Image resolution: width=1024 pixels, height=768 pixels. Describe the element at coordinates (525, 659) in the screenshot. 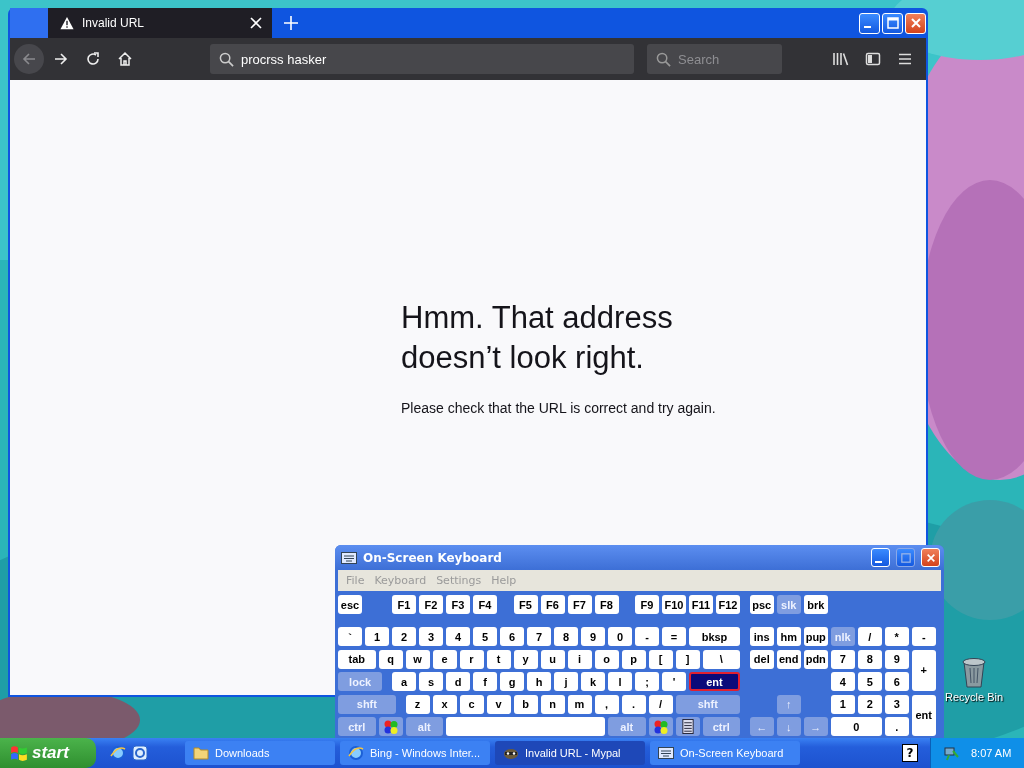

I see `key: y` at that location.